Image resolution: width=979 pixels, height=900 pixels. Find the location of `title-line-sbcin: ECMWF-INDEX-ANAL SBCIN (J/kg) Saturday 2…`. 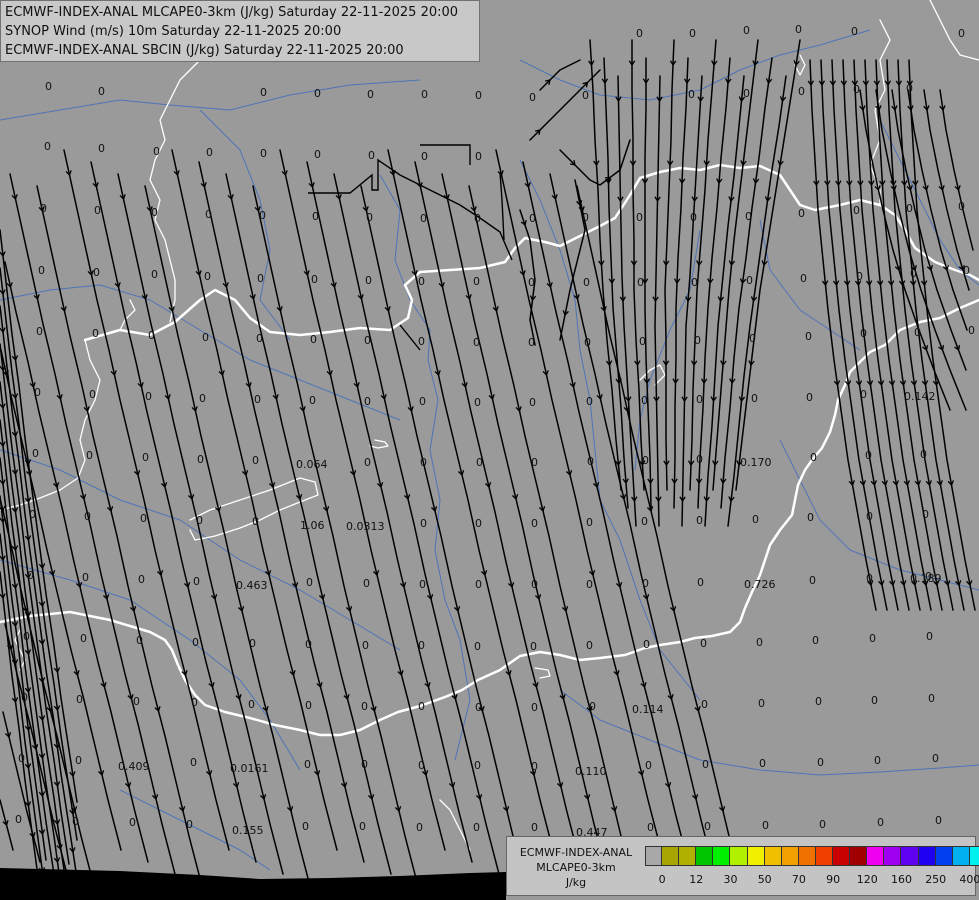

title-line-sbcin: ECMWF-INDEX-ANAL SBCIN (J/kg) Saturday 2… is located at coordinates (204, 50).